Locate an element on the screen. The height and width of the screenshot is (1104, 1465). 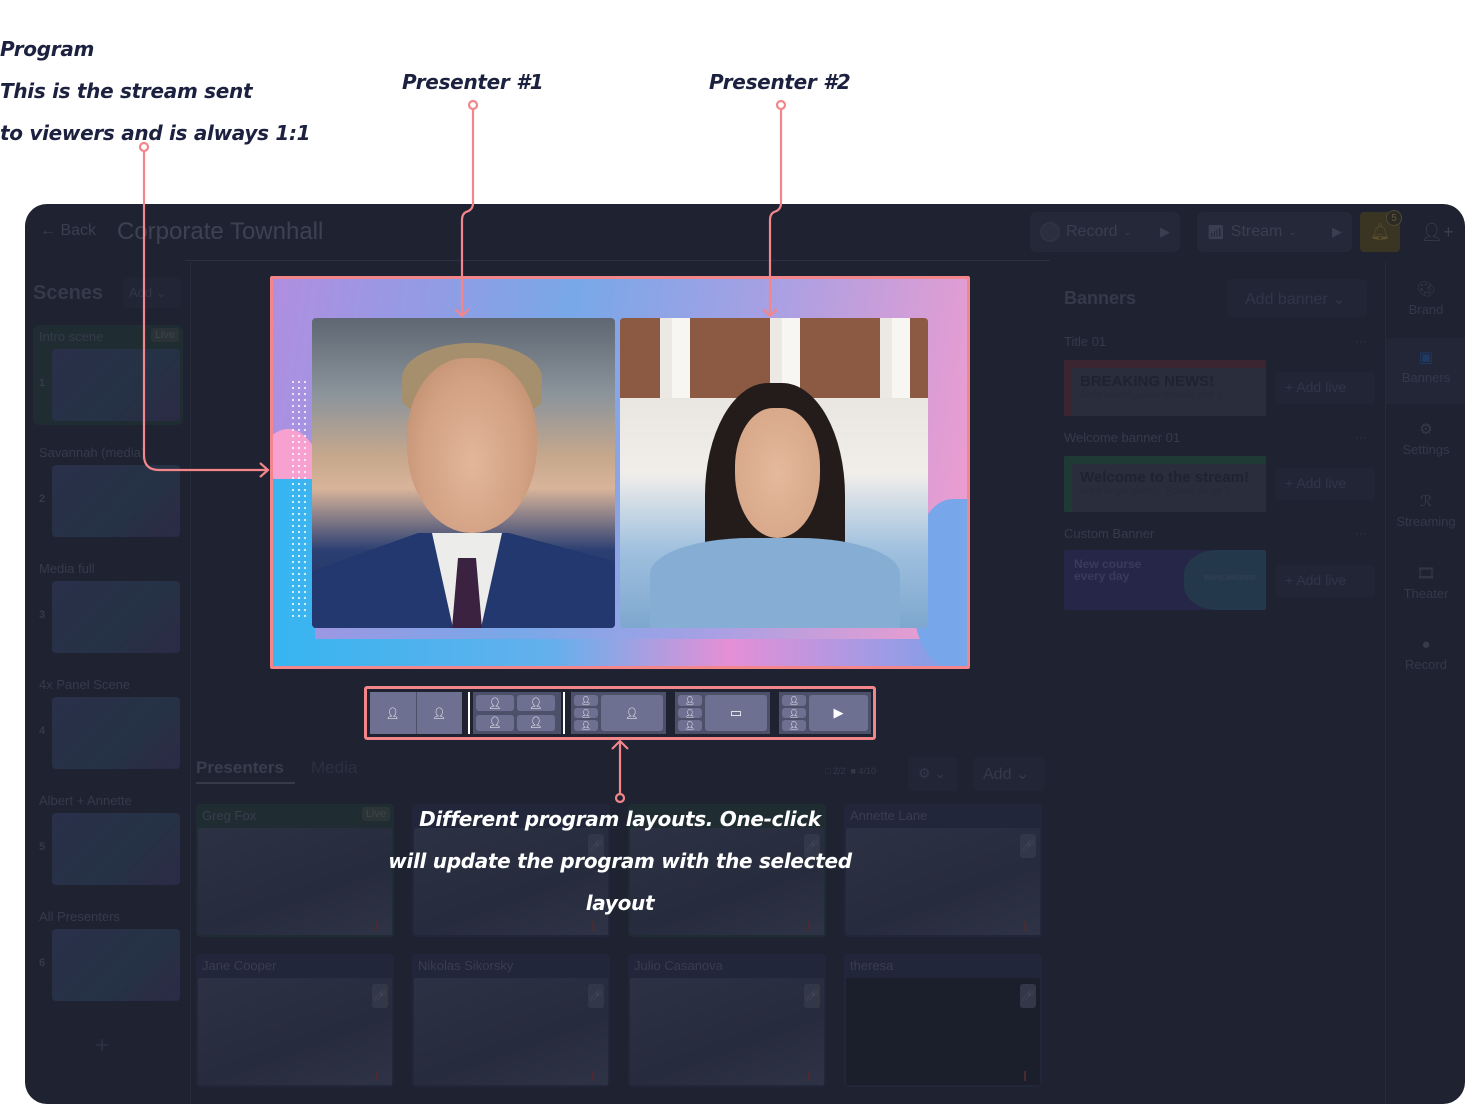
presenter-name: Nikolas Sikorsky is located at coordinates (466, 965).